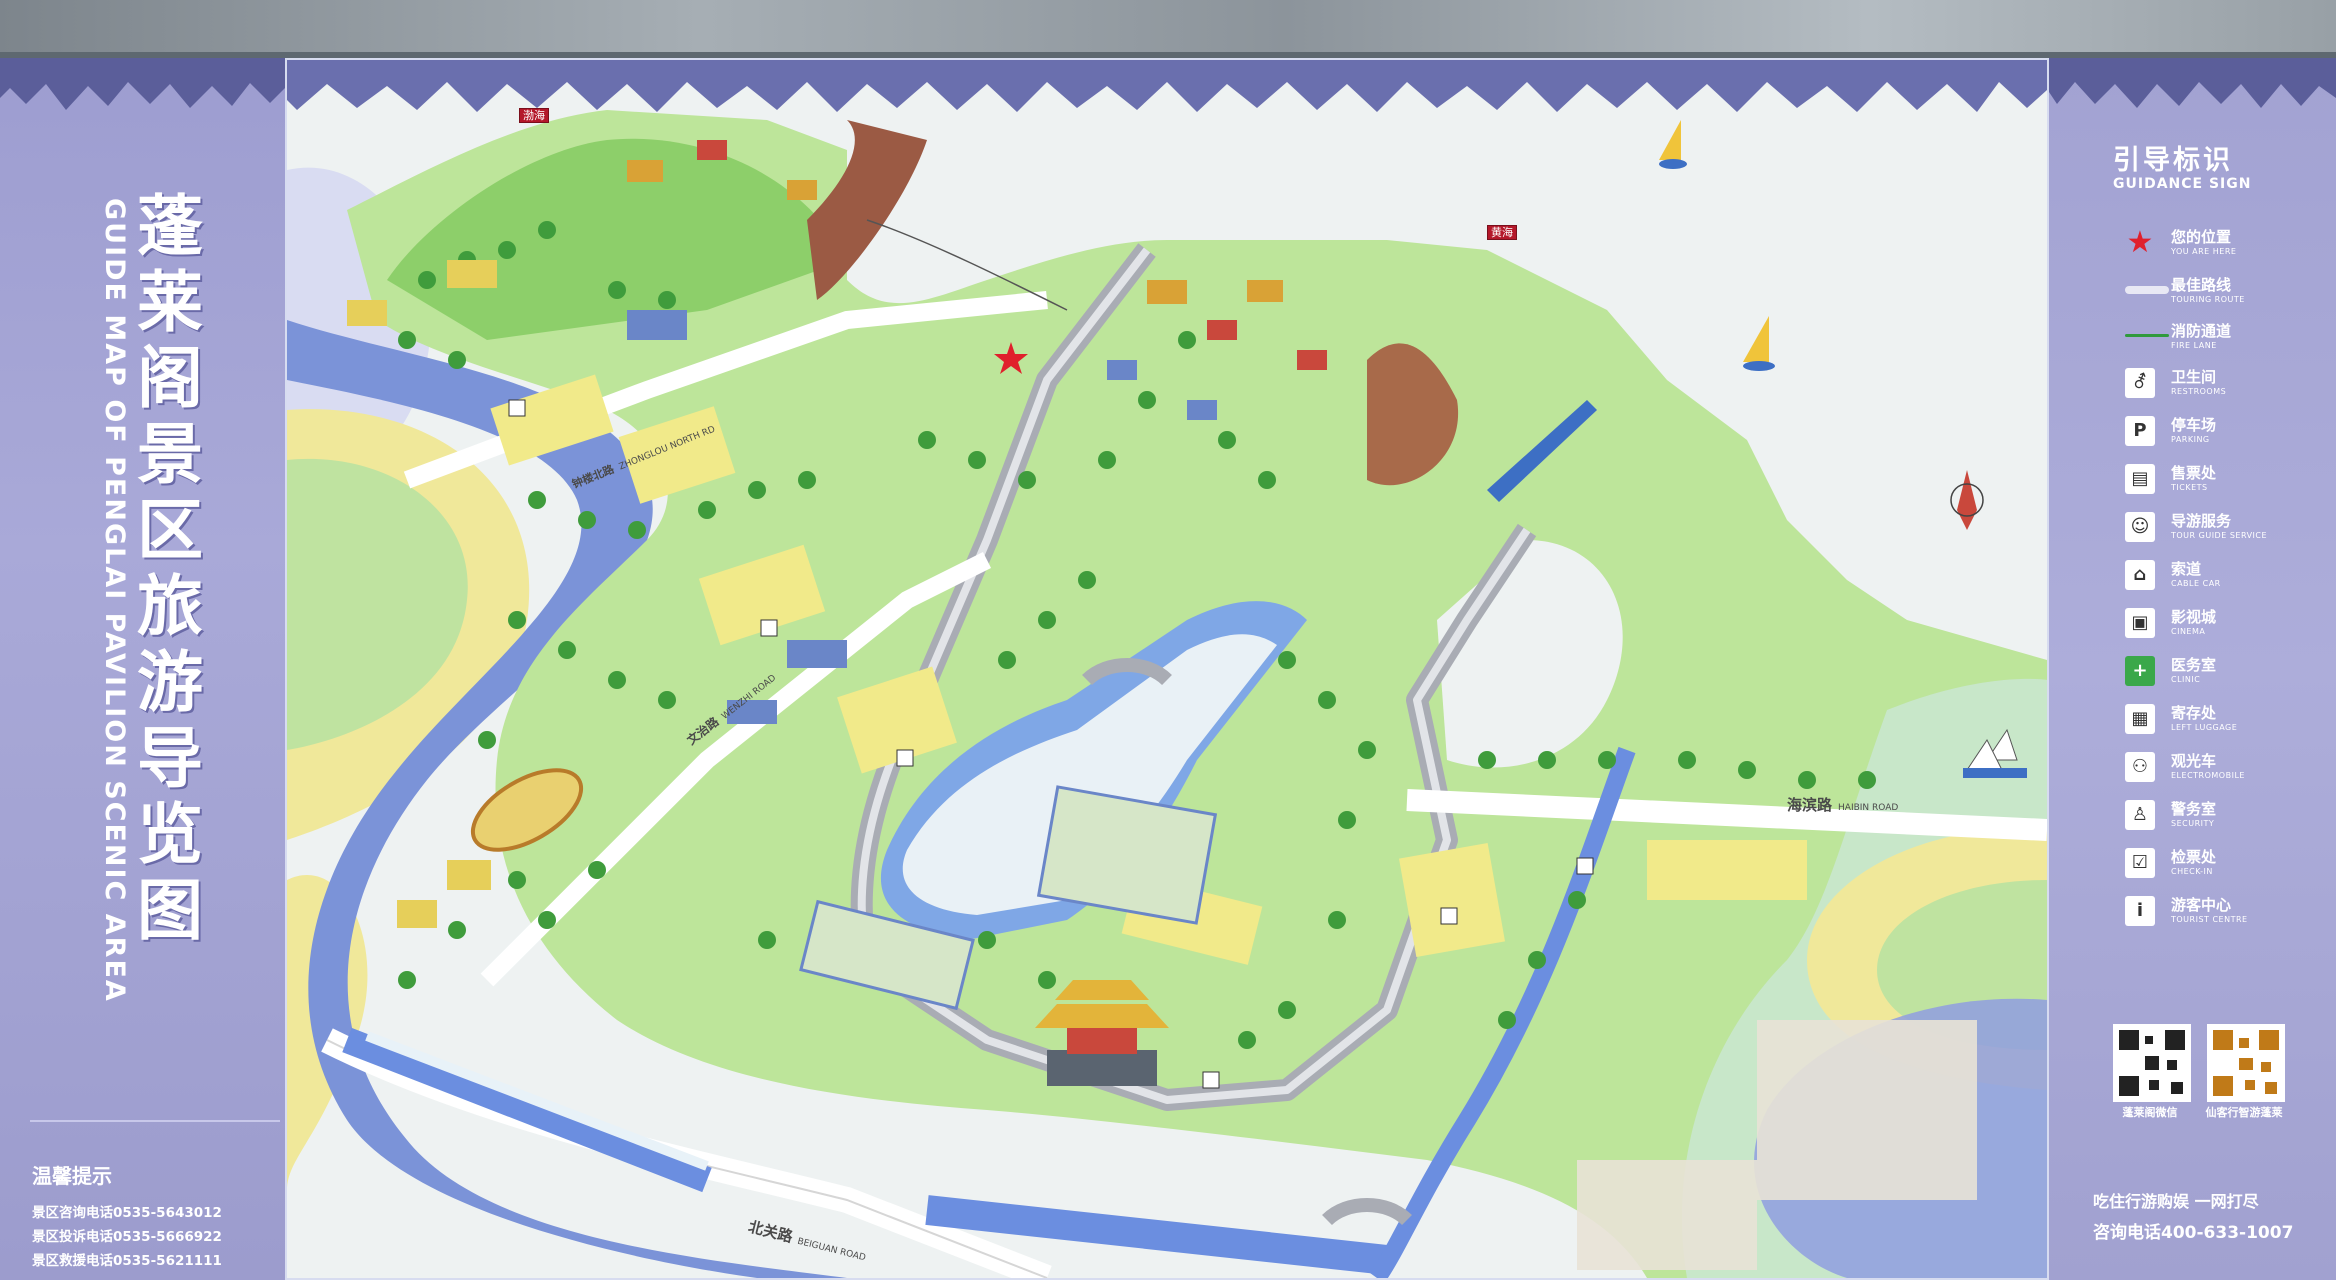  What do you see at coordinates (2225, 818) in the screenshot?
I see `legend-item: ♙ 警务室 SECURITY` at bounding box center [2225, 818].